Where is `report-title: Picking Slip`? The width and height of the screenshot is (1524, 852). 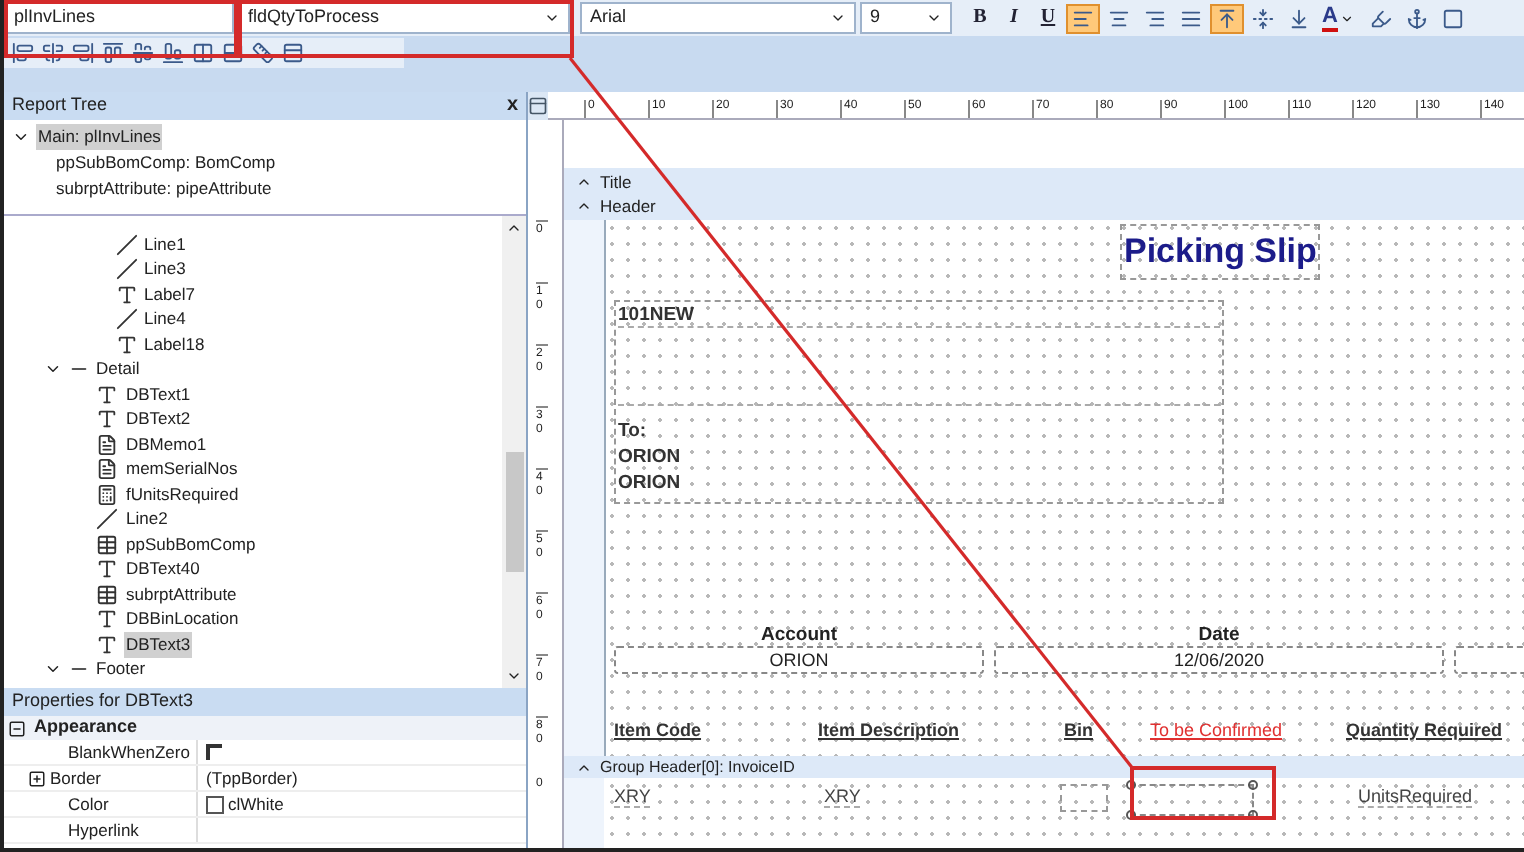 report-title: Picking Slip is located at coordinates (1220, 251).